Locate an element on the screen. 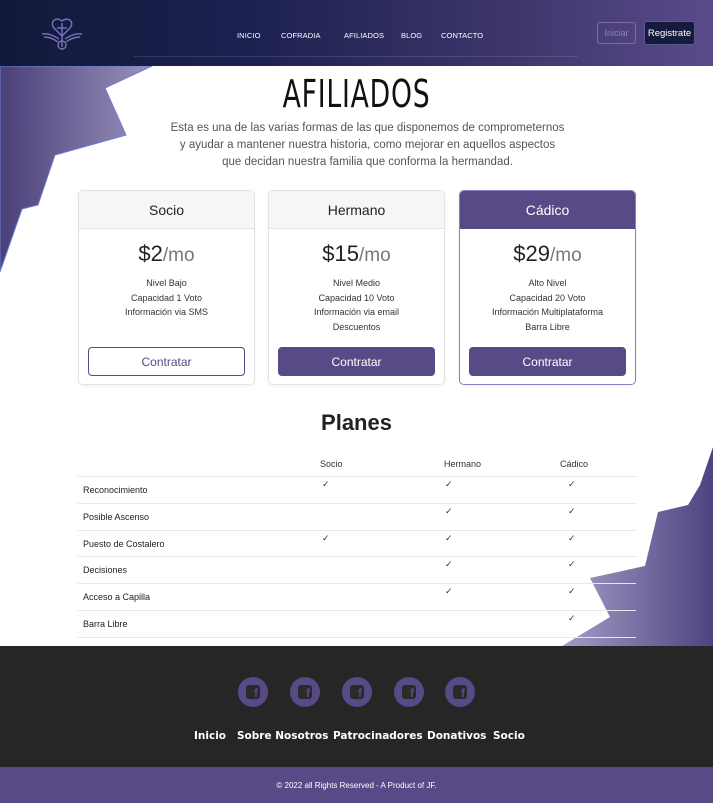 The image size is (713, 803). row-label: Decisiones is located at coordinates (105, 570).